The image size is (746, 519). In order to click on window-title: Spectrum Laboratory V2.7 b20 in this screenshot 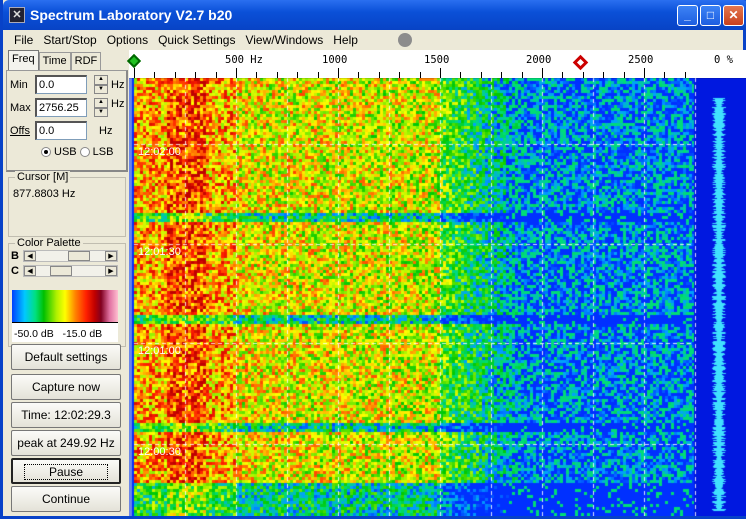, I will do `click(131, 15)`.